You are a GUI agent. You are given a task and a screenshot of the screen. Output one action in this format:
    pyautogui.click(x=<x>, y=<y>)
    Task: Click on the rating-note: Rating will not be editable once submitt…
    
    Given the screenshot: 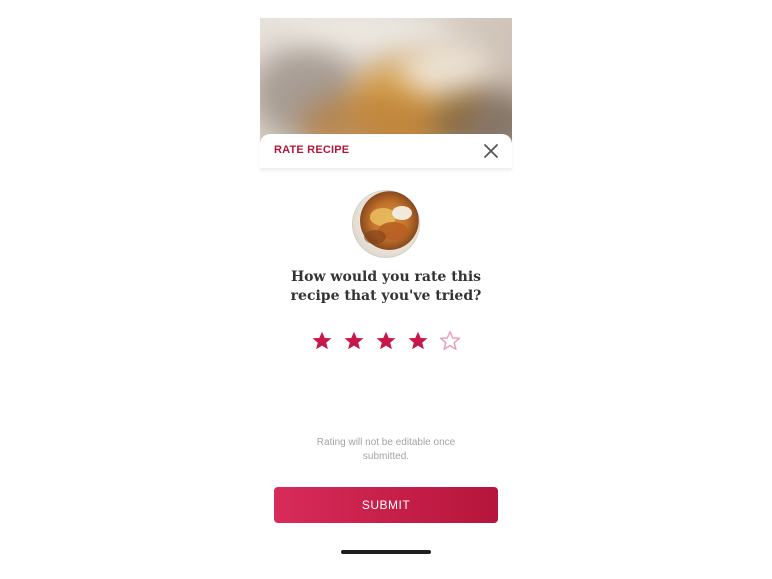 What is the action you would take?
    pyautogui.click(x=386, y=449)
    